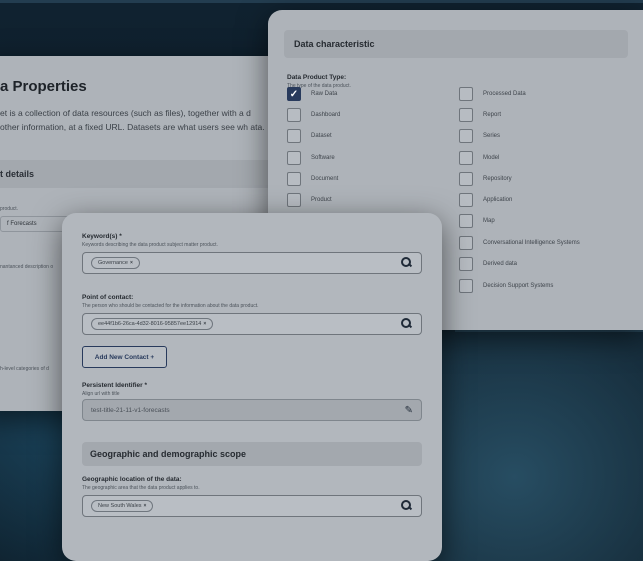 The image size is (643, 561). Describe the element at coordinates (324, 94) in the screenshot. I see `checkbox-label: Raw Data` at that location.